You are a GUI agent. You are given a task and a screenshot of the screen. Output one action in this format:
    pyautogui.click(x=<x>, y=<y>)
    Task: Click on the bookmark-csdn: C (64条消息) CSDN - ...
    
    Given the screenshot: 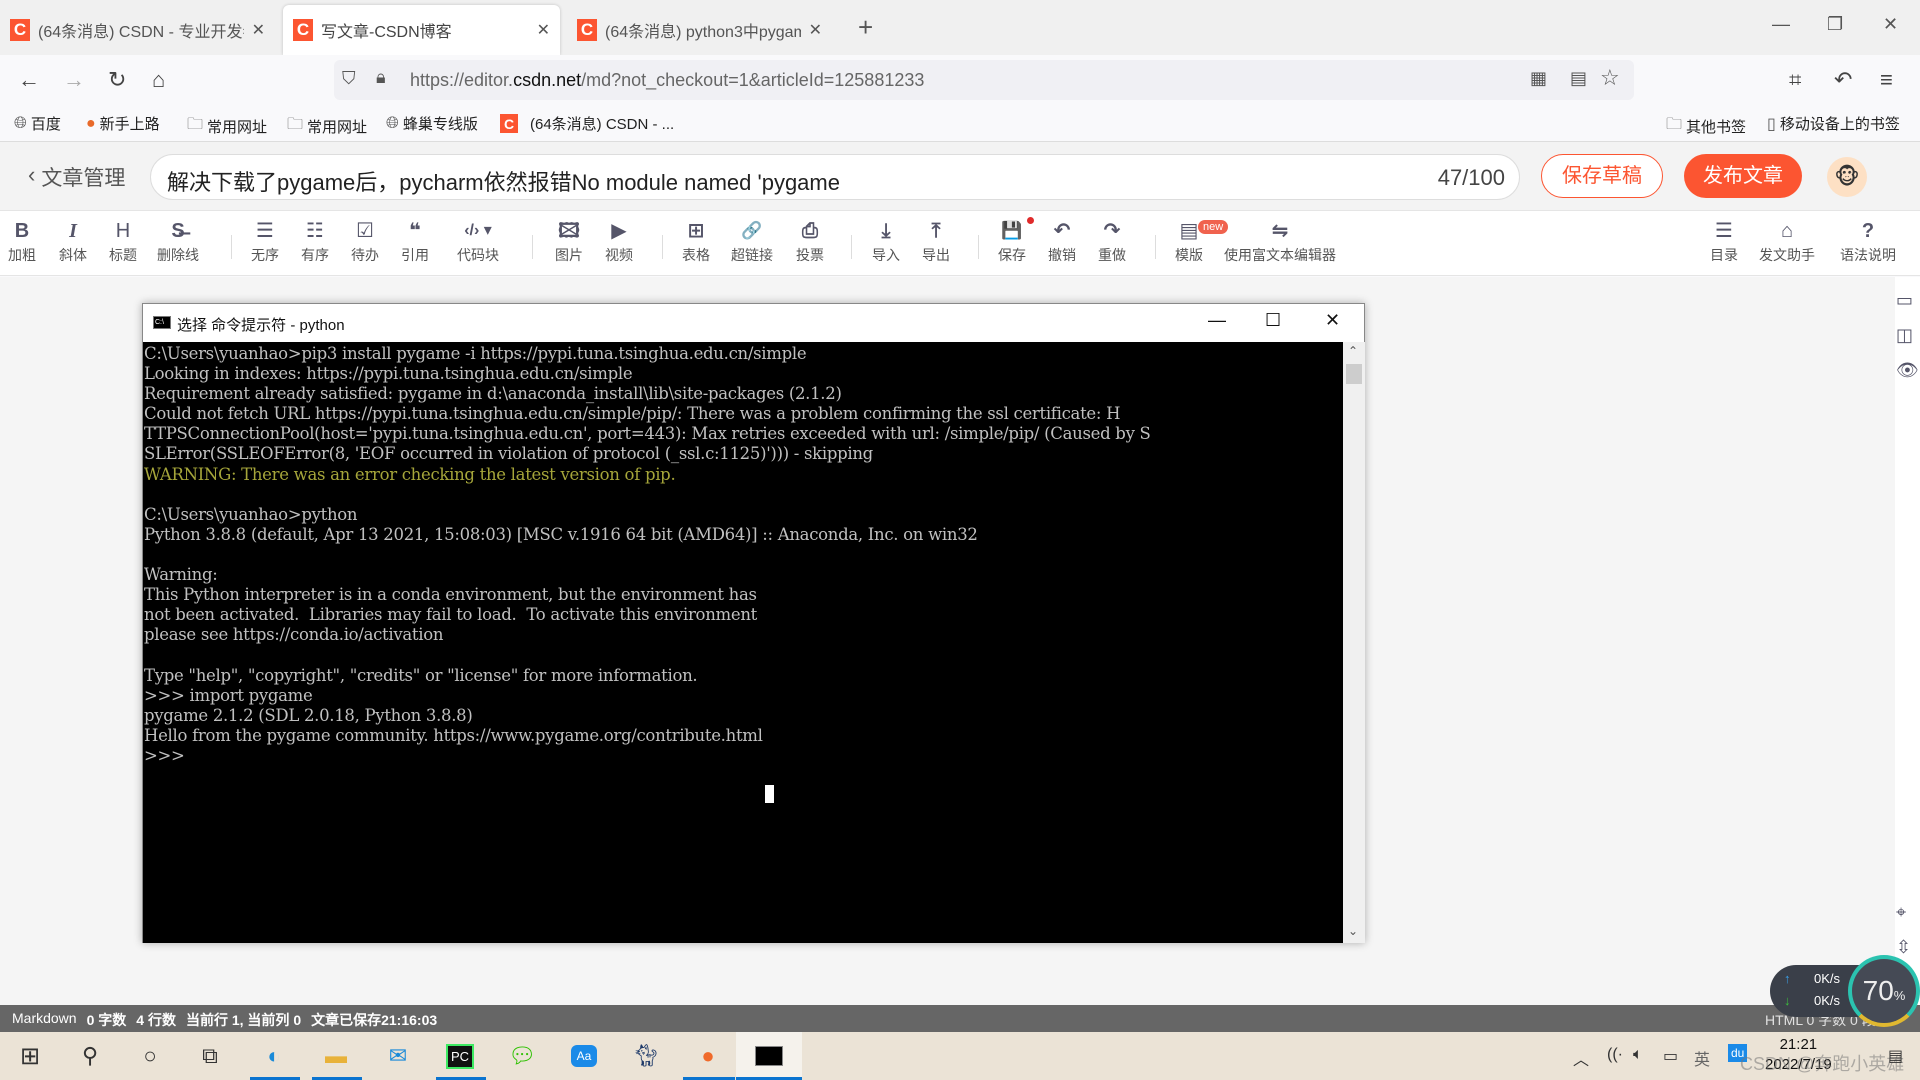 What is the action you would take?
    pyautogui.click(x=587, y=123)
    